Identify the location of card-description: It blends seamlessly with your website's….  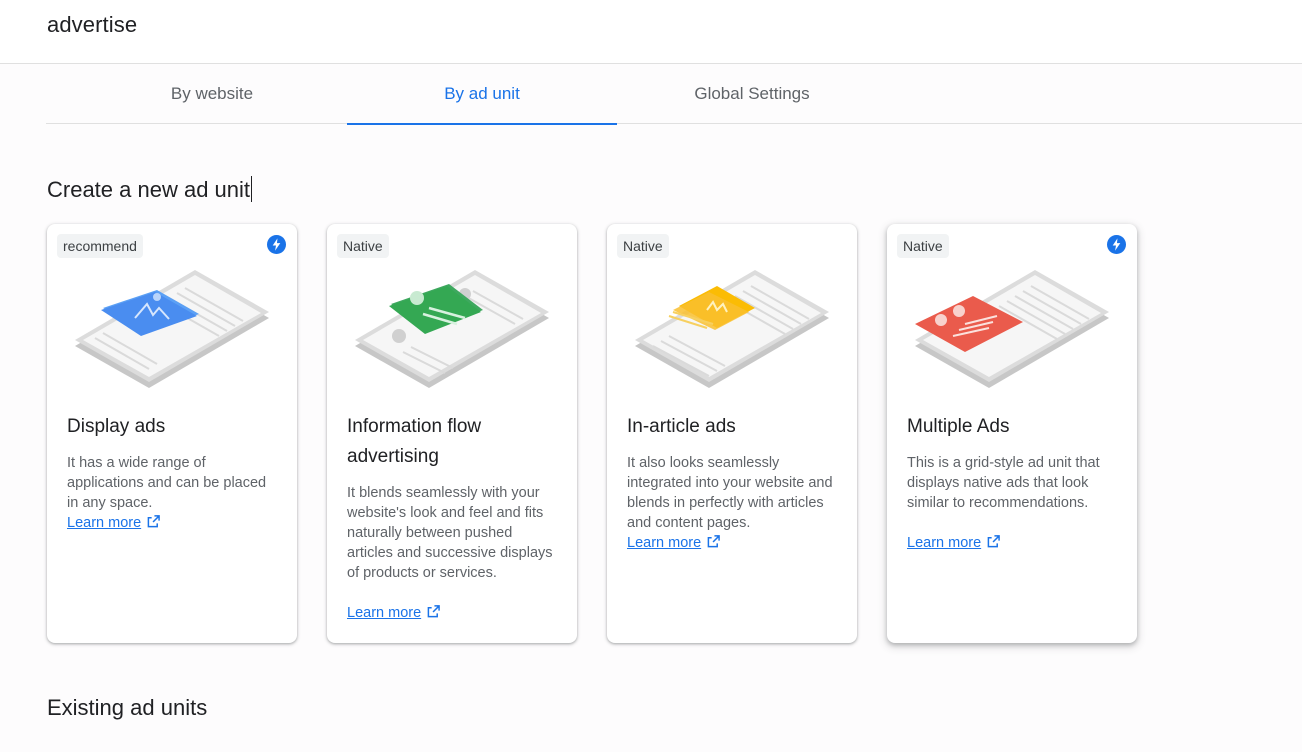
(450, 533).